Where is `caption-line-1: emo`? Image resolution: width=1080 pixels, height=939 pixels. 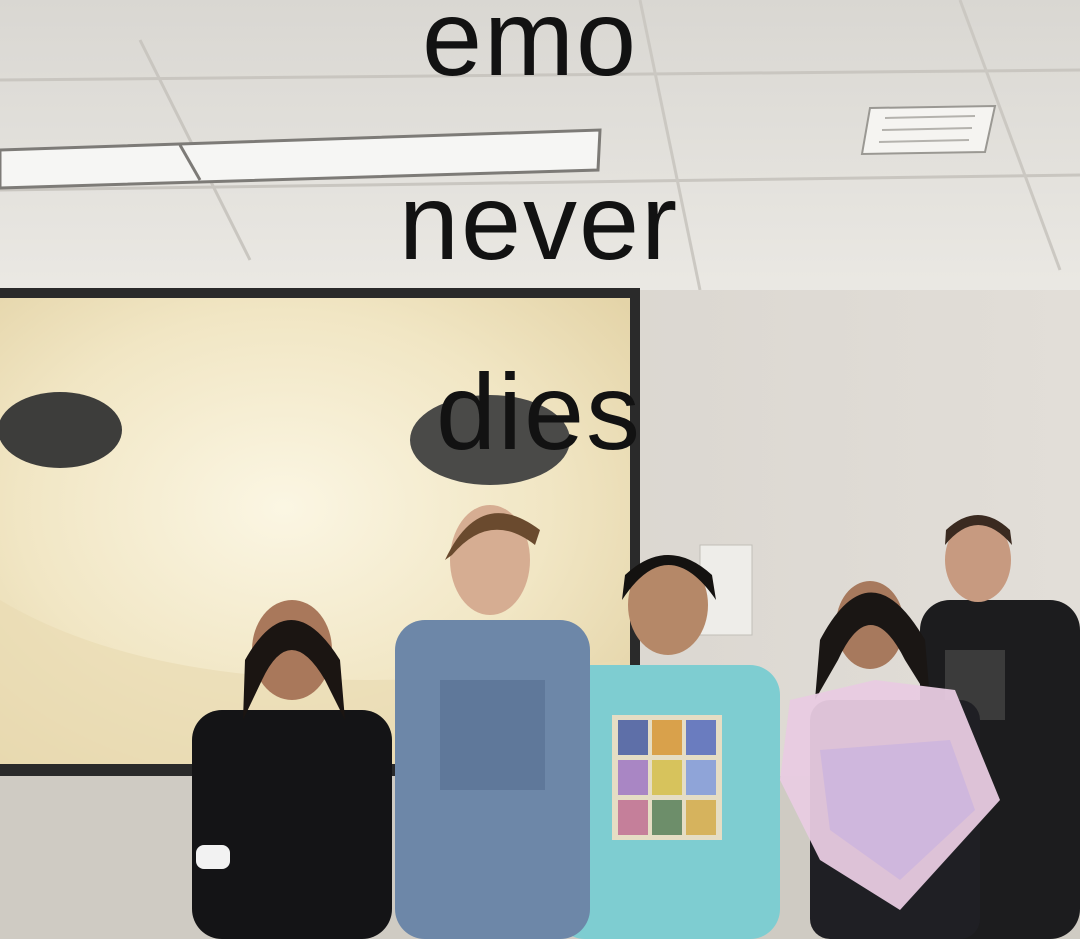
caption-line-1: emo is located at coordinates (530, 49).